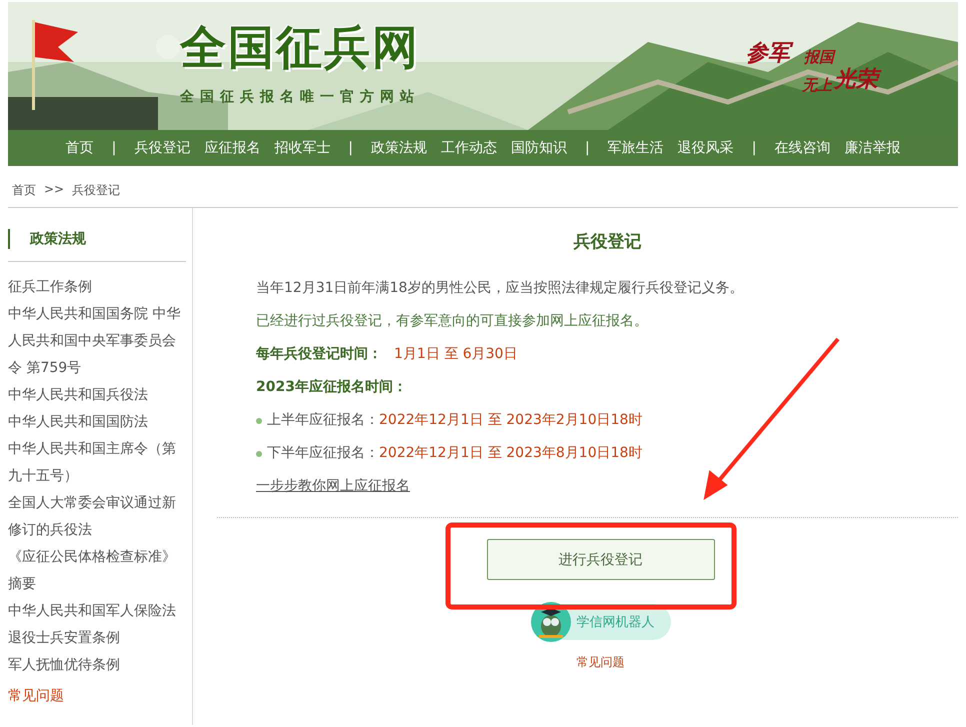  What do you see at coordinates (819, 57) in the screenshot?
I see `slogan-text: 报国` at bounding box center [819, 57].